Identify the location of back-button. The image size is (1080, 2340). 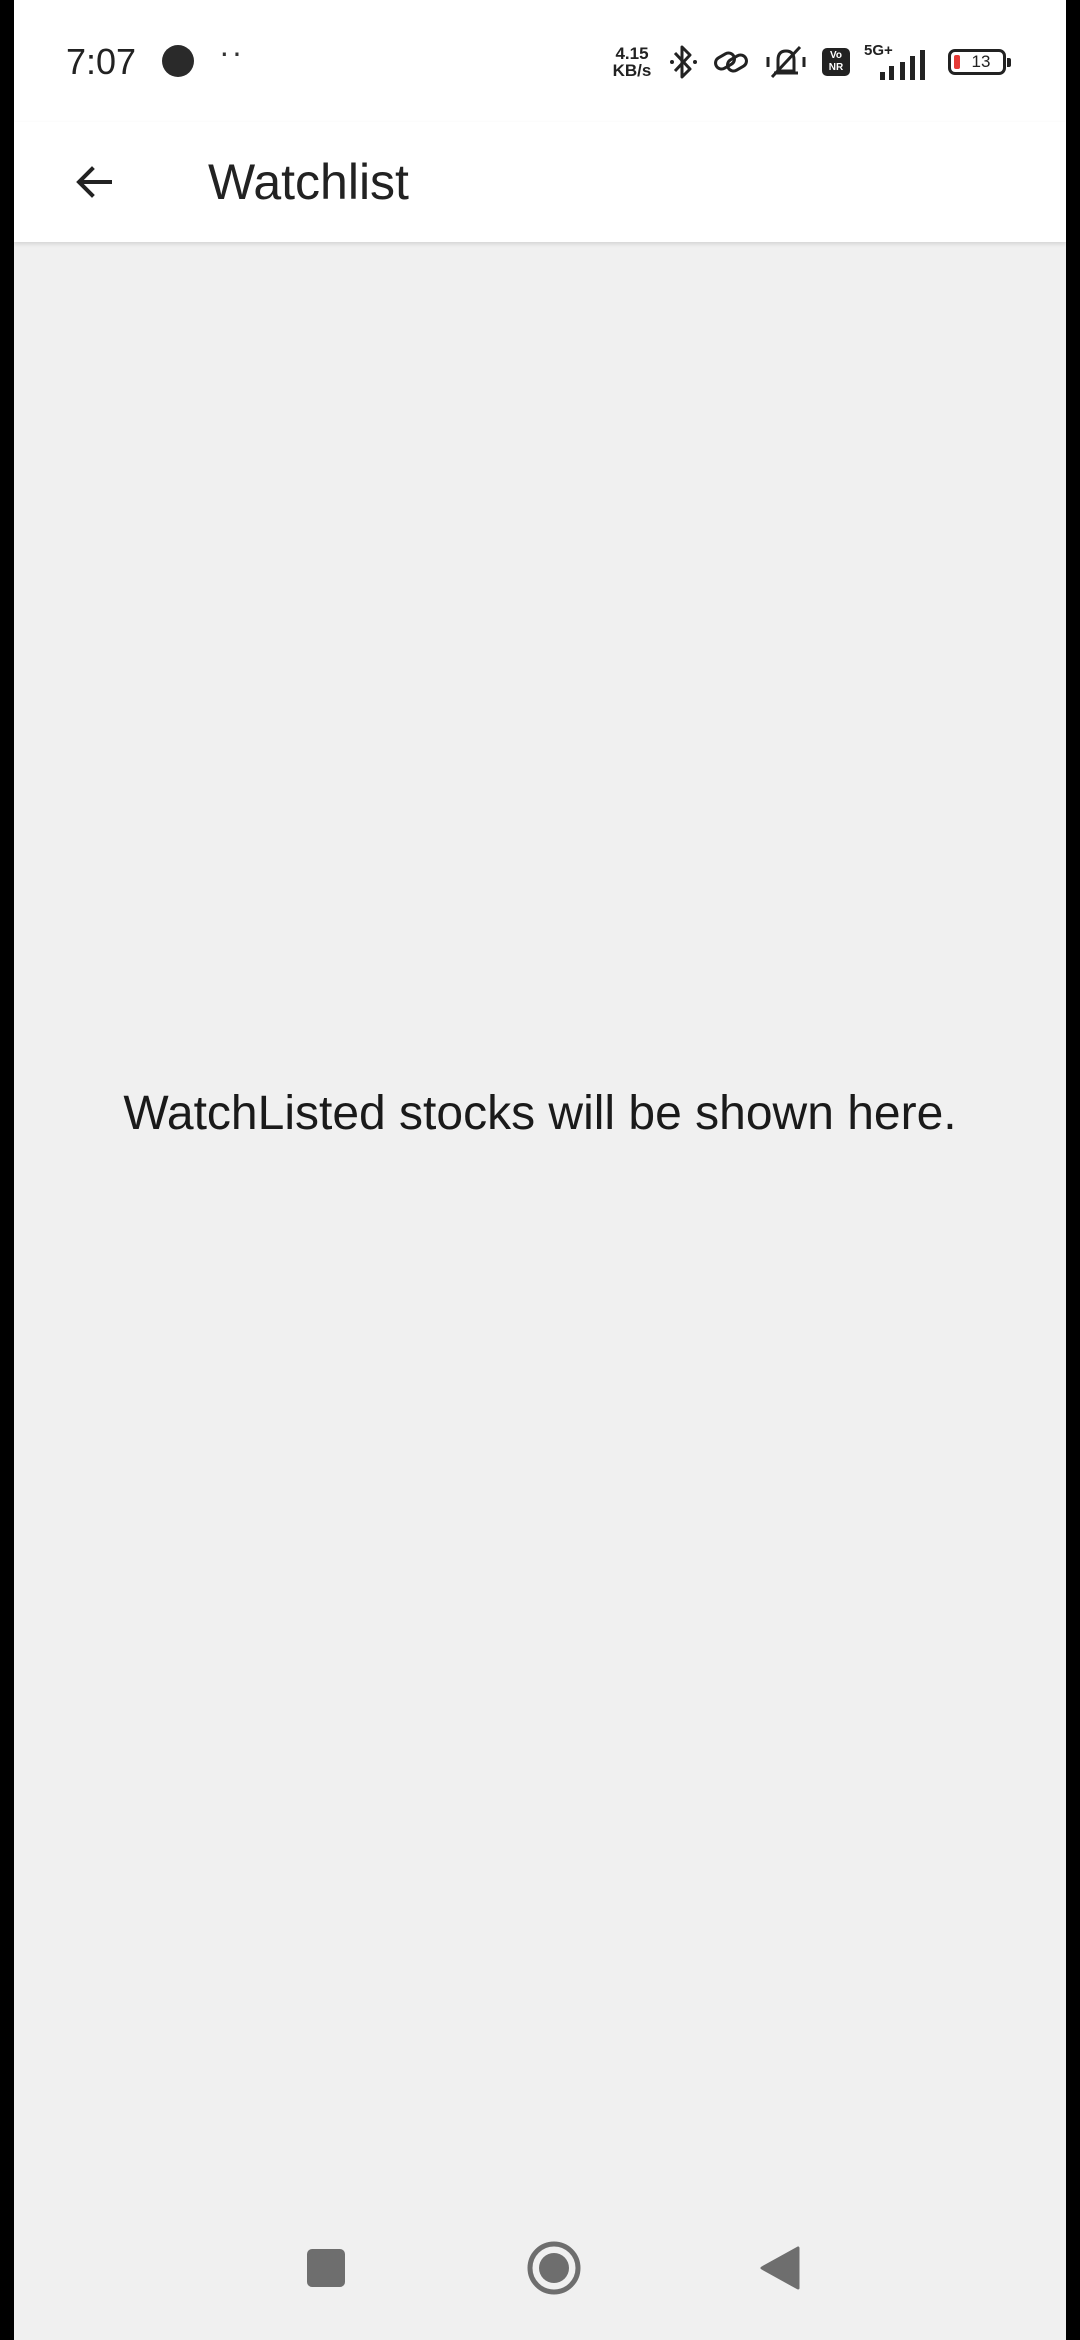
(94, 182).